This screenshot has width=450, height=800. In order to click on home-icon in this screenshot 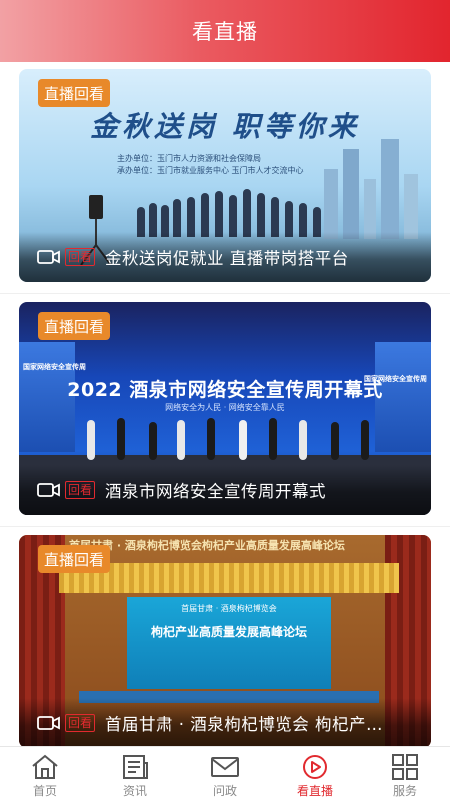, I will do `click(45, 766)`.